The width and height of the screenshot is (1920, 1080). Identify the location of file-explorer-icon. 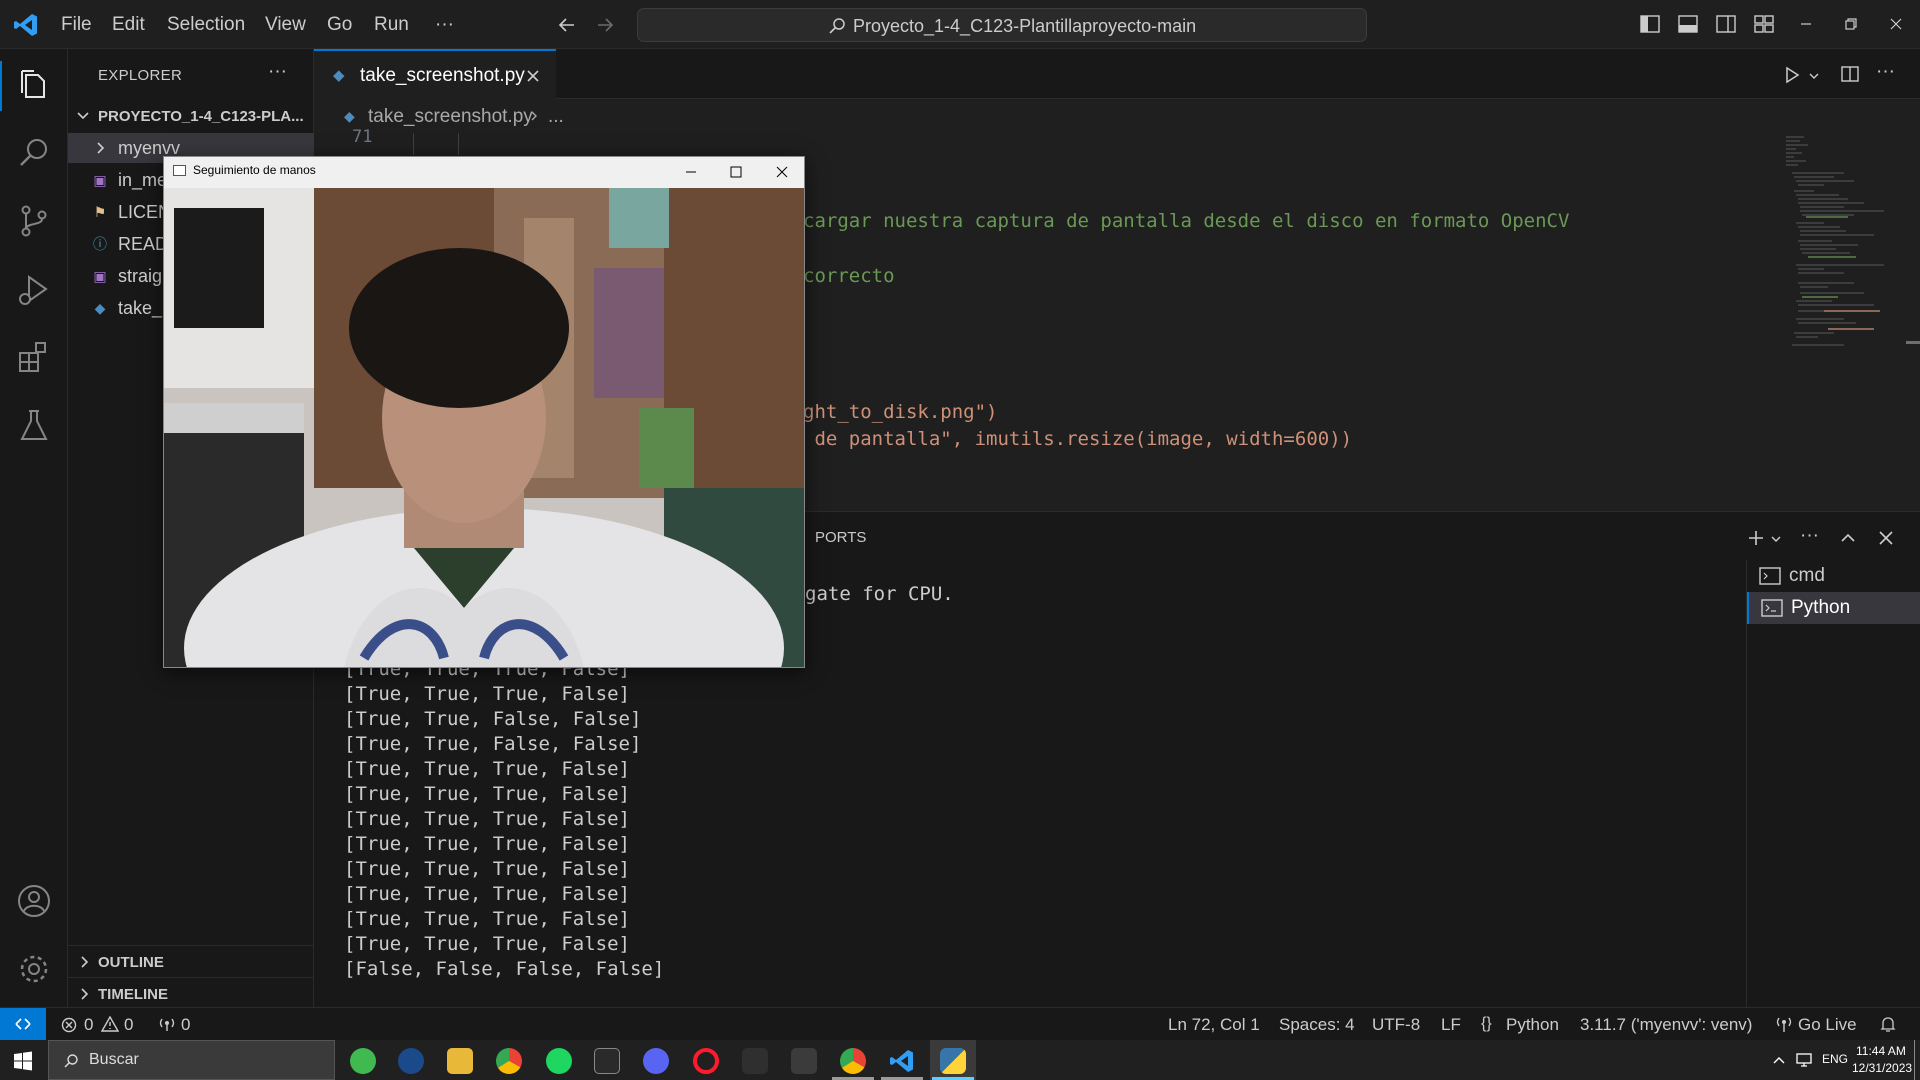
(460, 1061).